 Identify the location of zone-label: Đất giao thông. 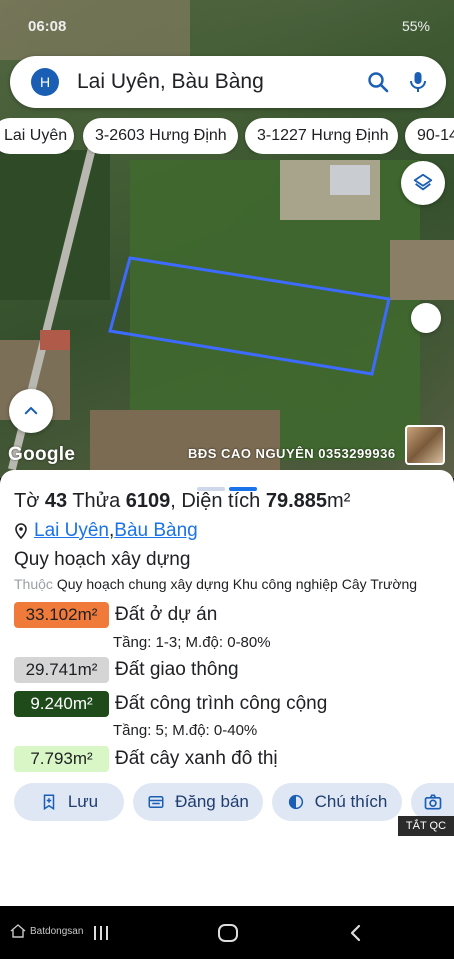
(177, 669).